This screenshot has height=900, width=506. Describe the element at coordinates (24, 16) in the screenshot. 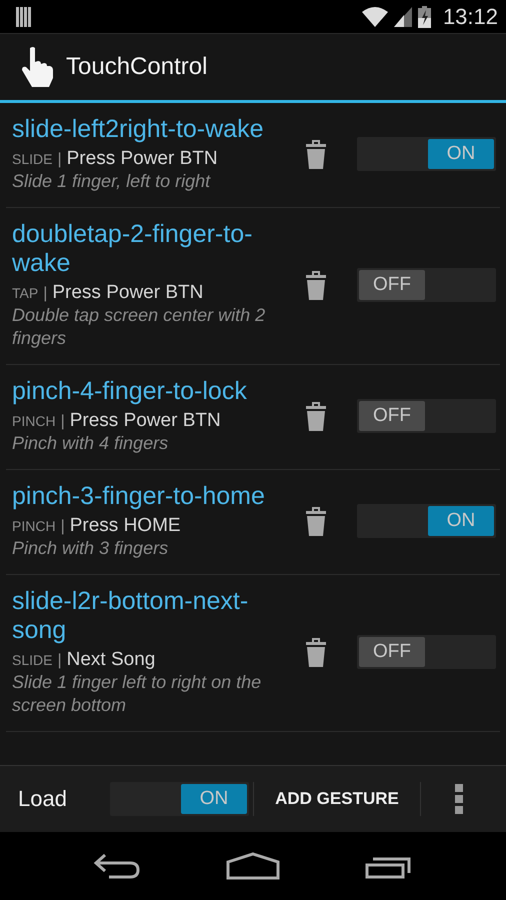

I see `notification-icon` at that location.